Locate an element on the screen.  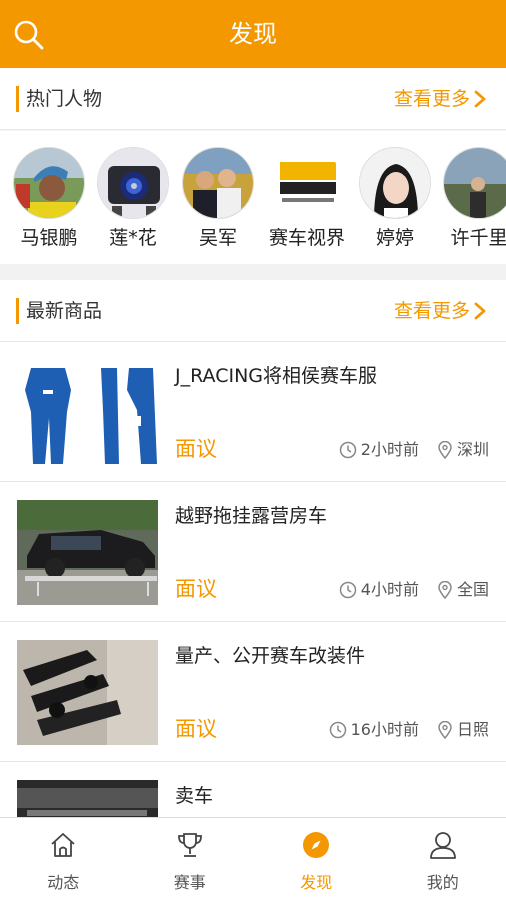
person-name: 吴军 is located at coordinates (217, 238).